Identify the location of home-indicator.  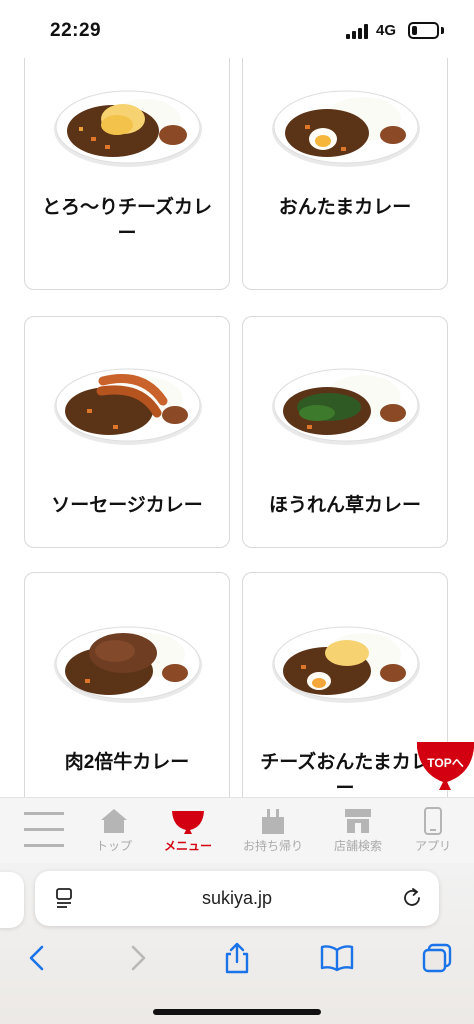
(237, 1012).